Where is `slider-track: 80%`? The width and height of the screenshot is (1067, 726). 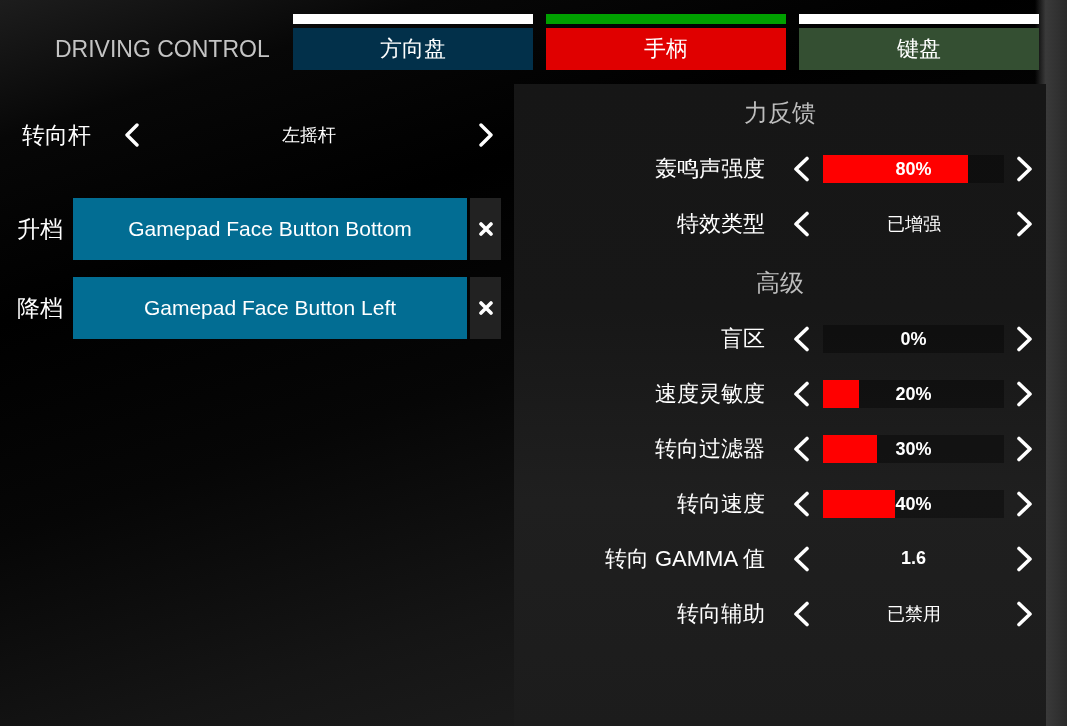 slider-track: 80% is located at coordinates (913, 168).